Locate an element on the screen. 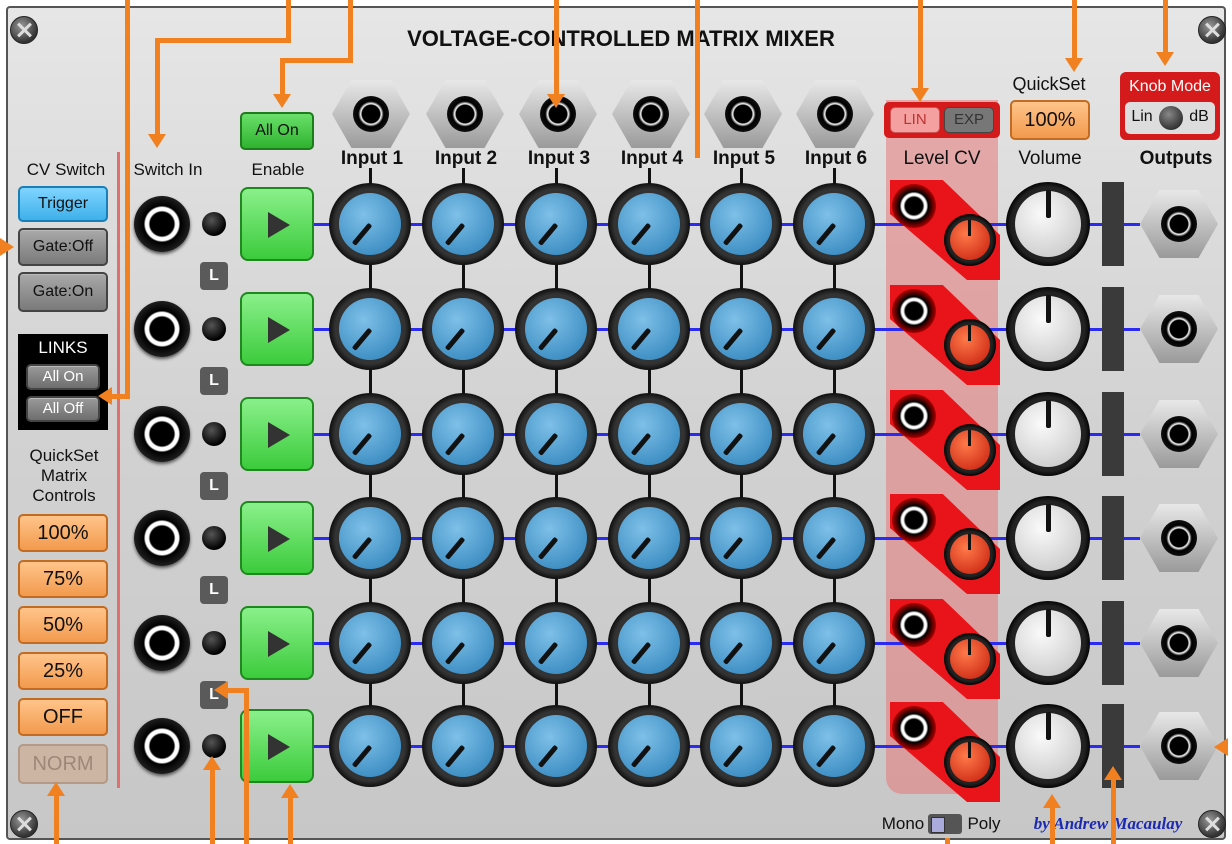 This screenshot has width=1232, height=844. quickset-volume-button: 100% is located at coordinates (1050, 120).